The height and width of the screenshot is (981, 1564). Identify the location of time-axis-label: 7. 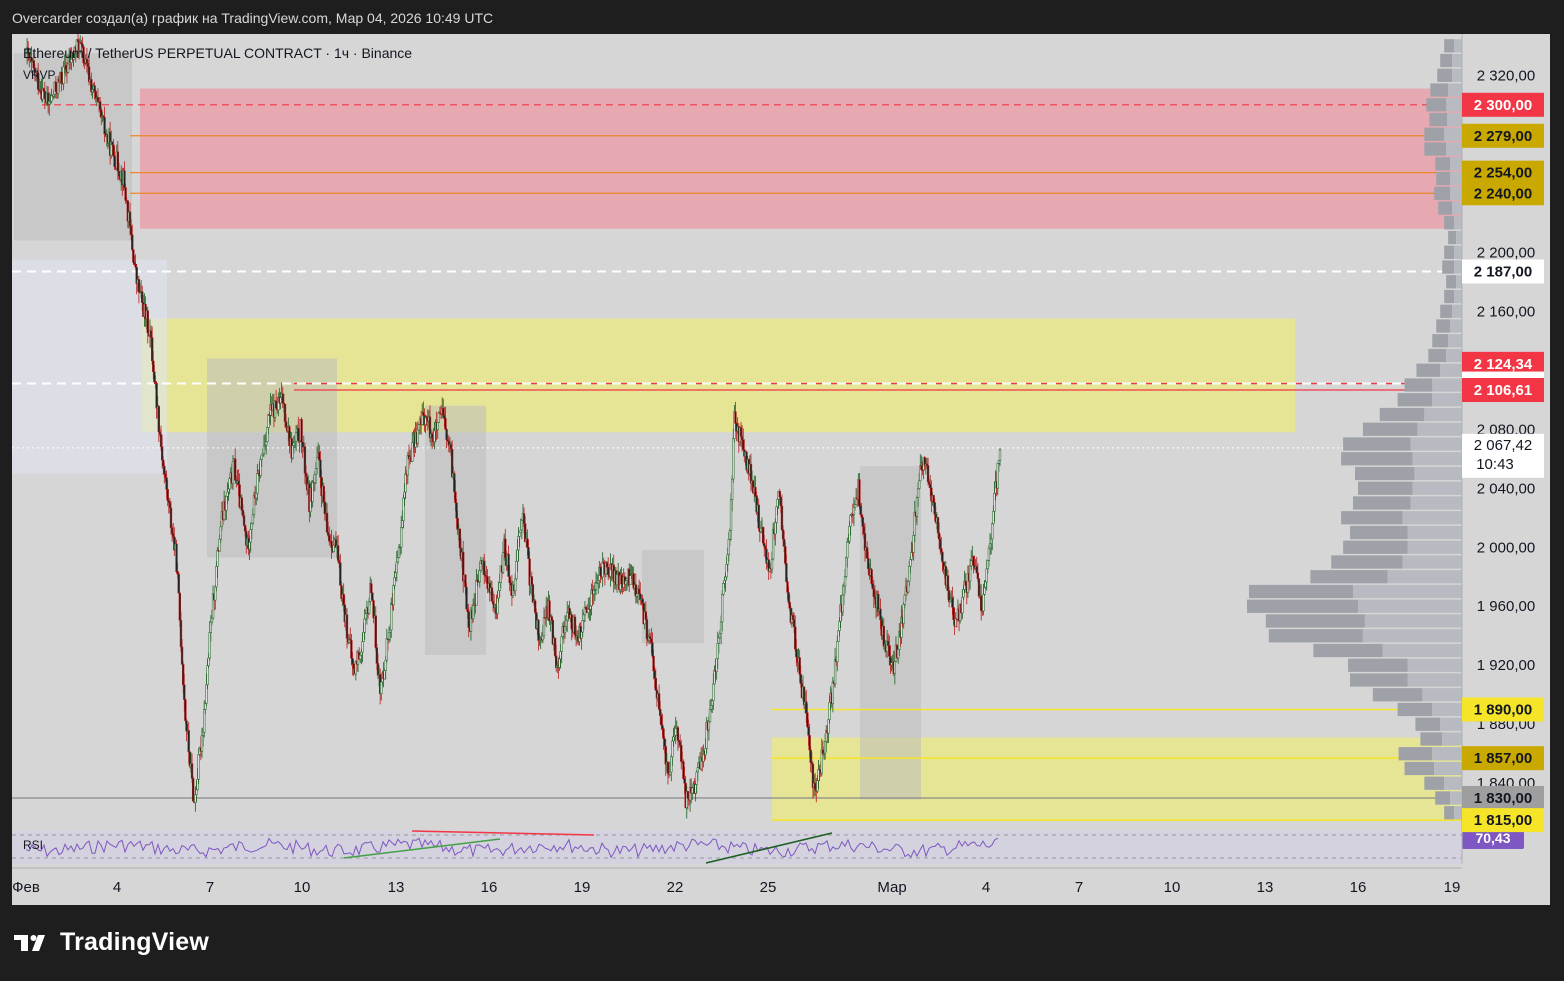
(210, 887).